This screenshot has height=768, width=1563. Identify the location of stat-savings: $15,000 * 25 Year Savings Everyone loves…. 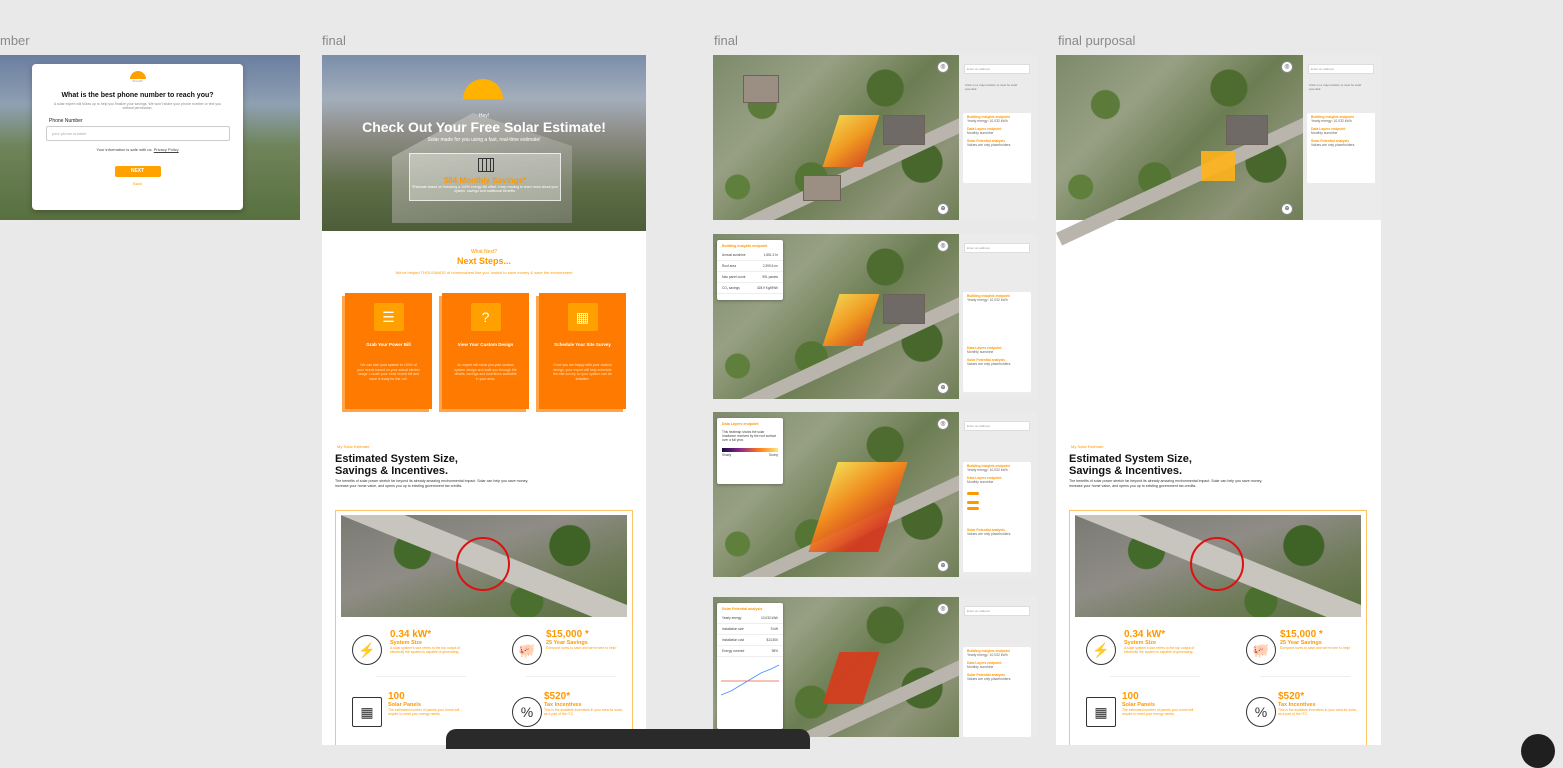
(586, 639).